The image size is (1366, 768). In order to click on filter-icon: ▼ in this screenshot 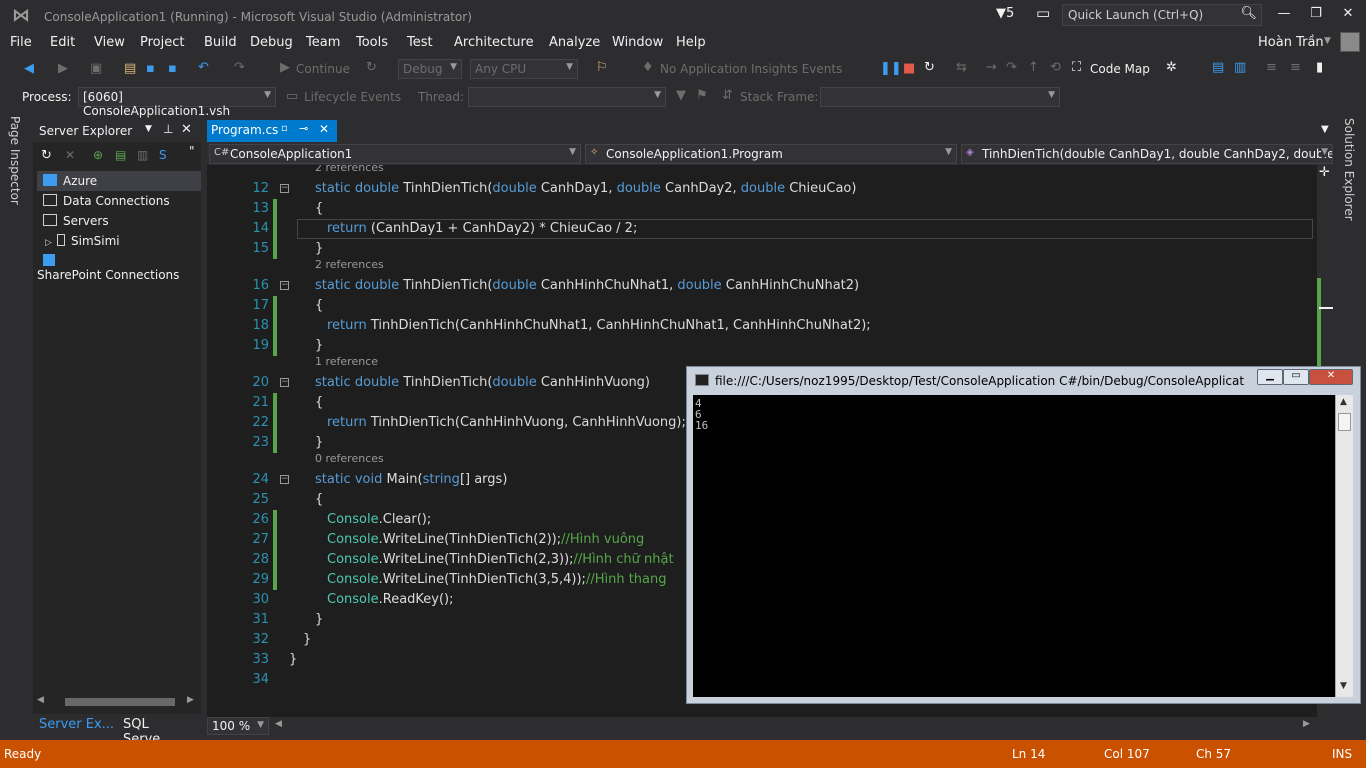, I will do `click(681, 95)`.